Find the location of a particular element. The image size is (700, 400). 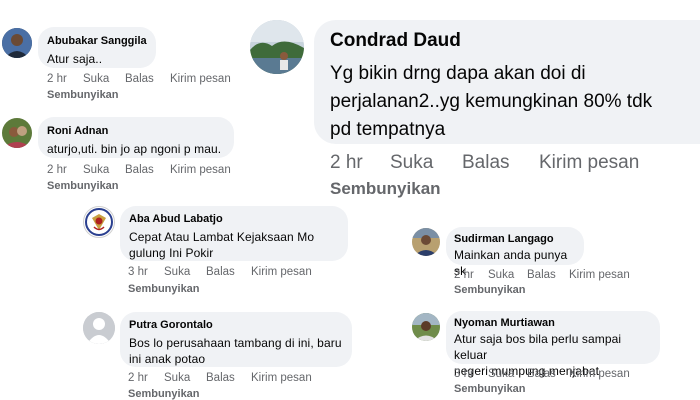

comment-text-line: Bos lo perusahaan tambang di ini, baru is located at coordinates (235, 343).